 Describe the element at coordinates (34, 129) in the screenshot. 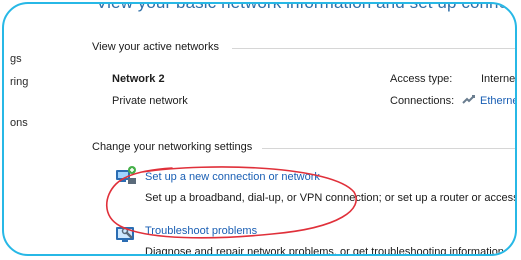

I see `sidebar: gs ring ons` at that location.